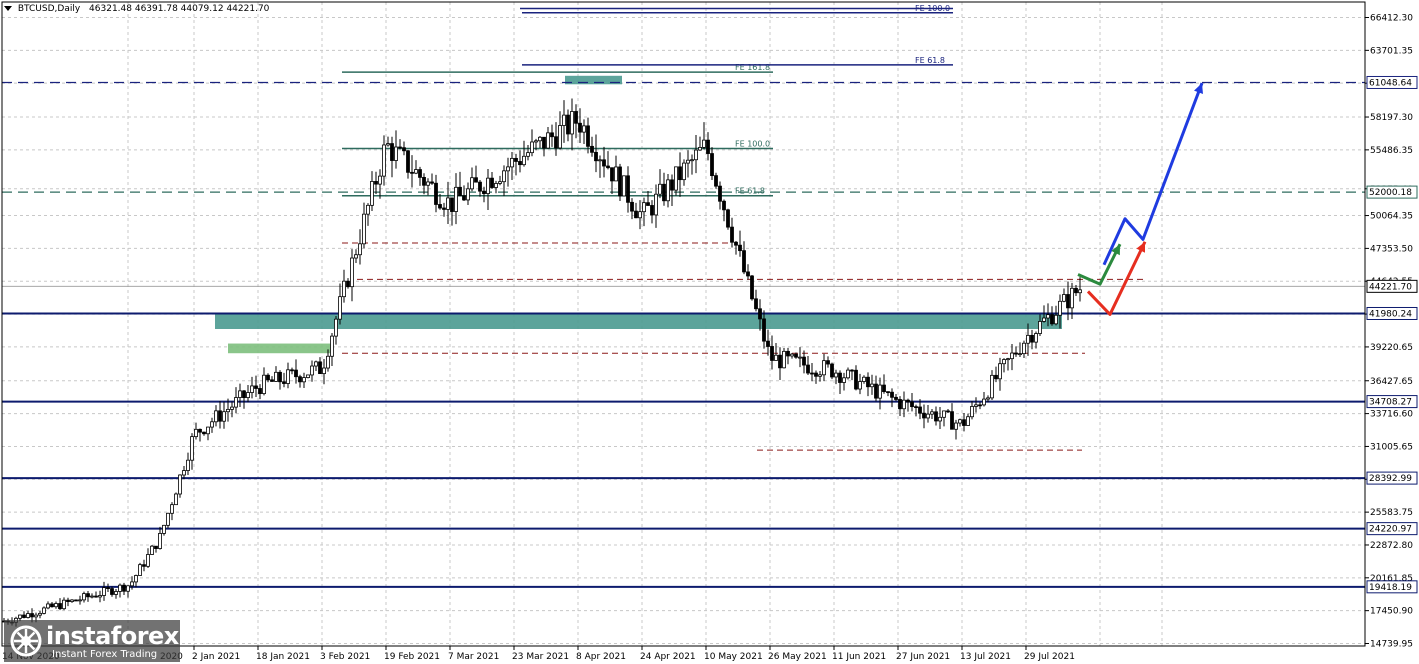 Image resolution: width=1419 pixels, height=664 pixels. I want to click on watermark-brand: instaforex, so click(112, 636).